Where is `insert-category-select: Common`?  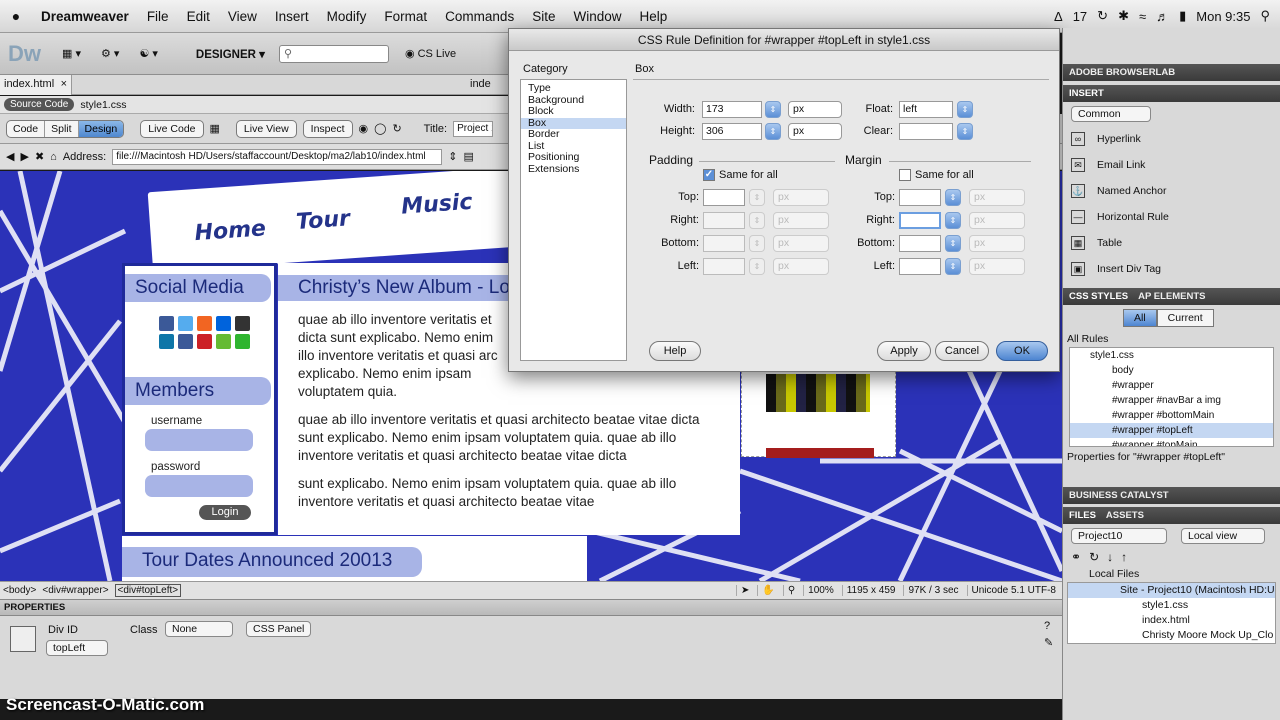
insert-category-select: Common is located at coordinates (1111, 114).